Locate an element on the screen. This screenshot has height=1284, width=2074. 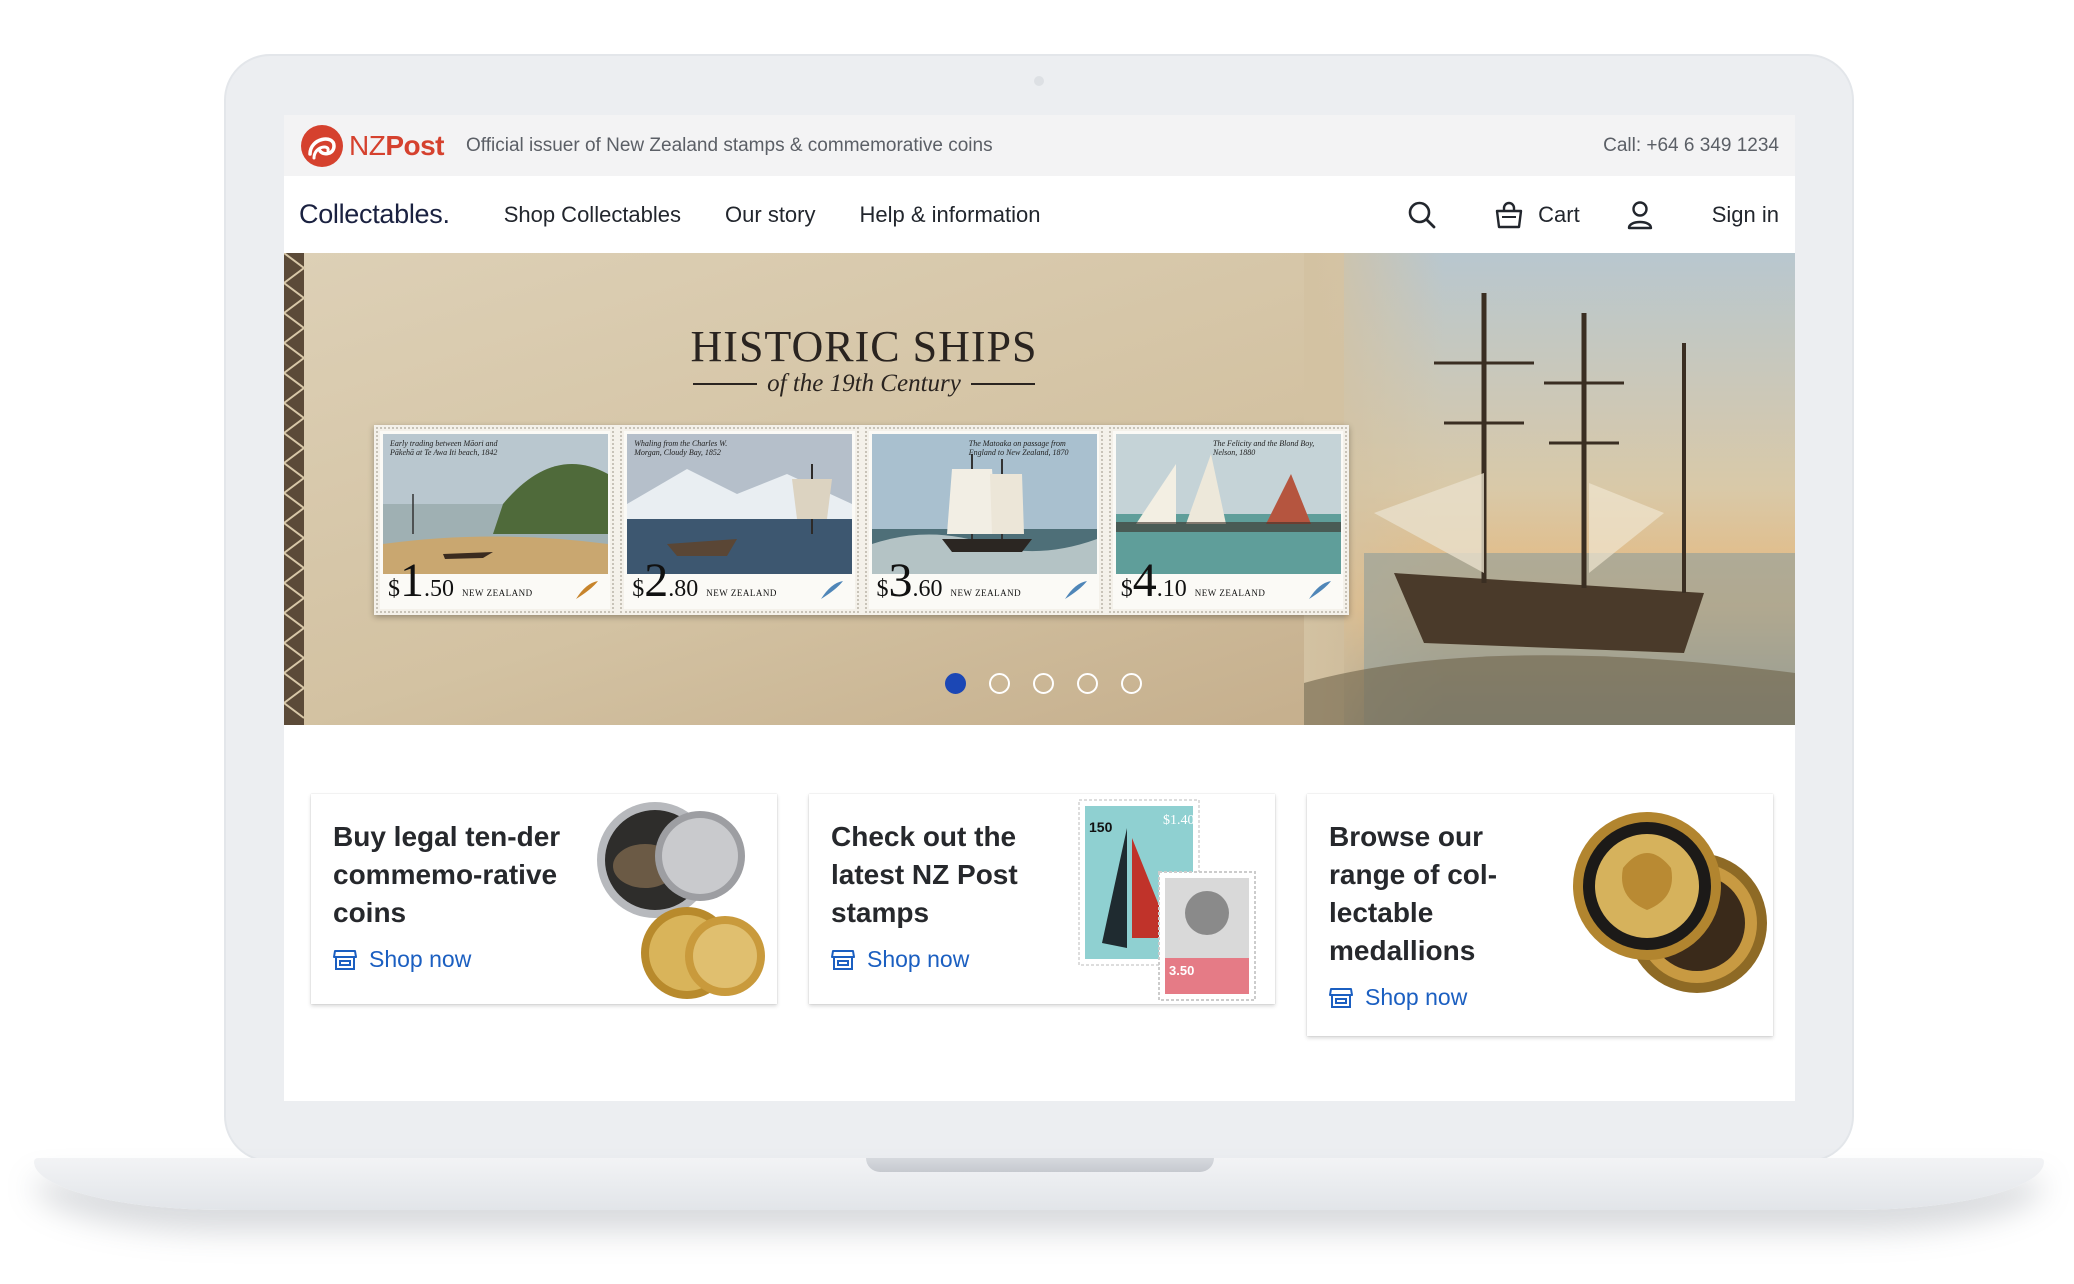
coins-image is located at coordinates (681, 900).